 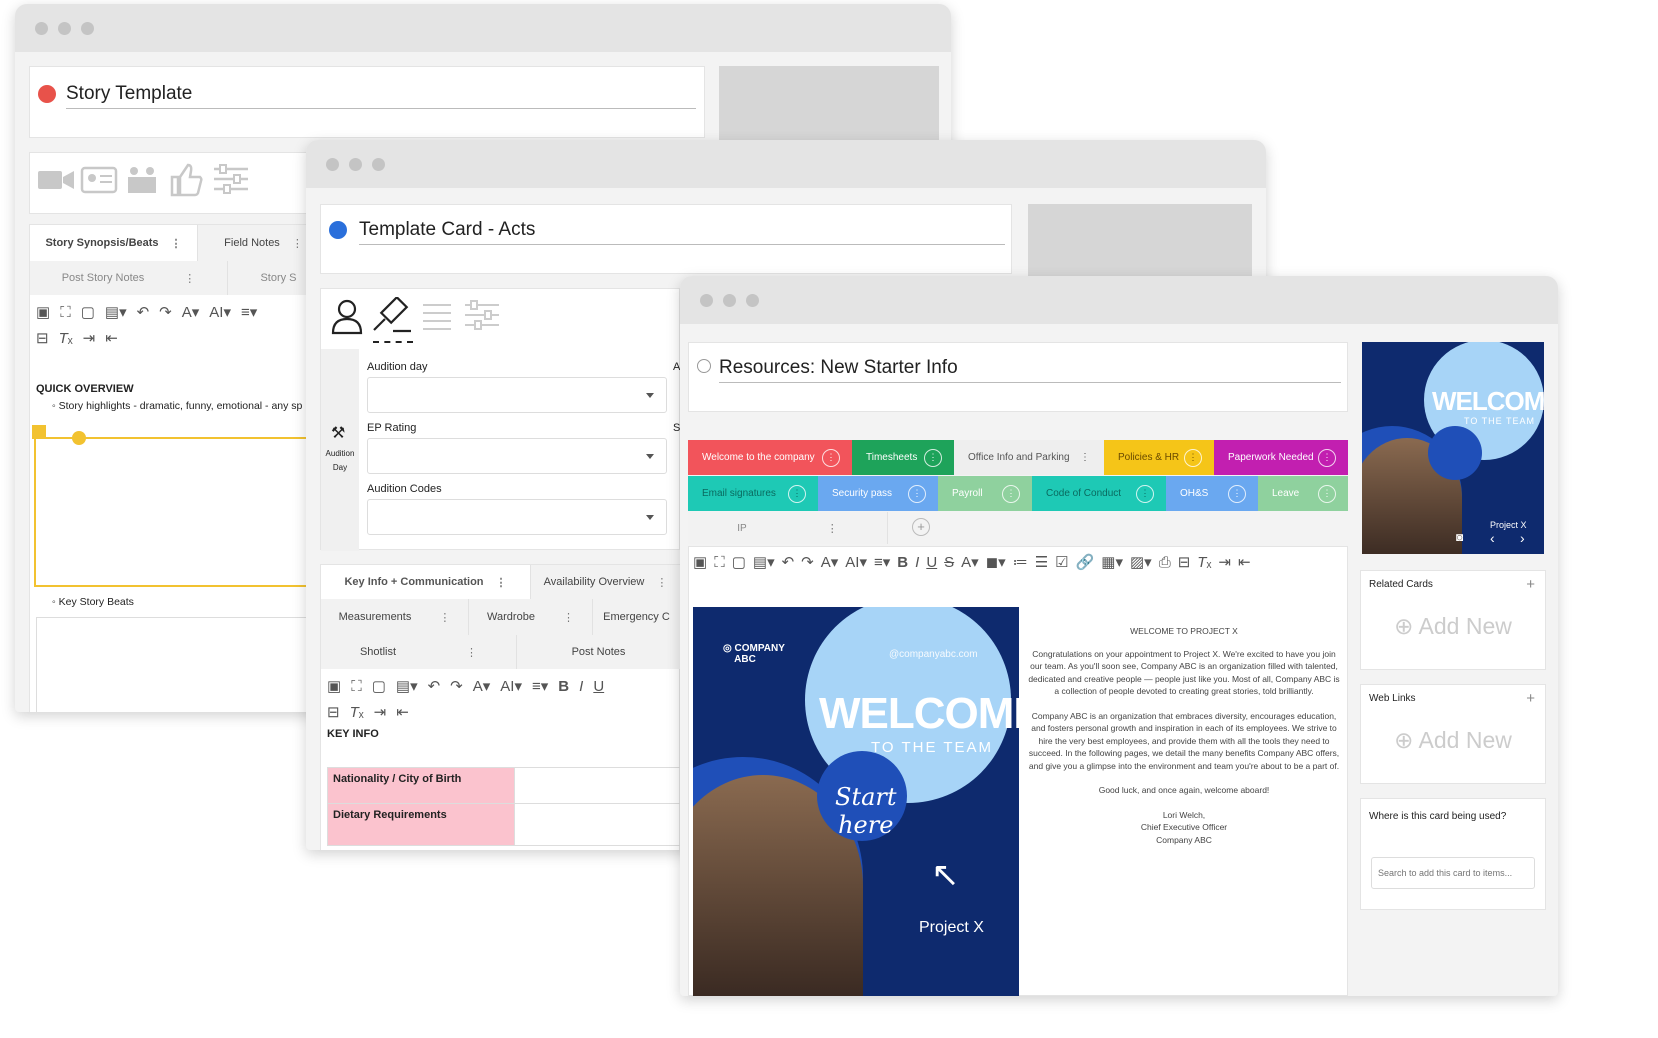 I want to click on tag-email-signatures: Email signatures ⋮, so click(x=753, y=493).